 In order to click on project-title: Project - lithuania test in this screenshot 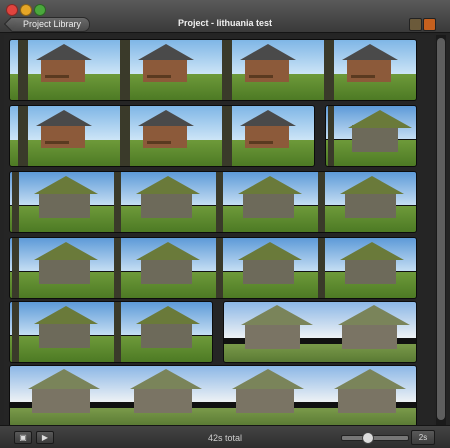, I will do `click(225, 23)`.